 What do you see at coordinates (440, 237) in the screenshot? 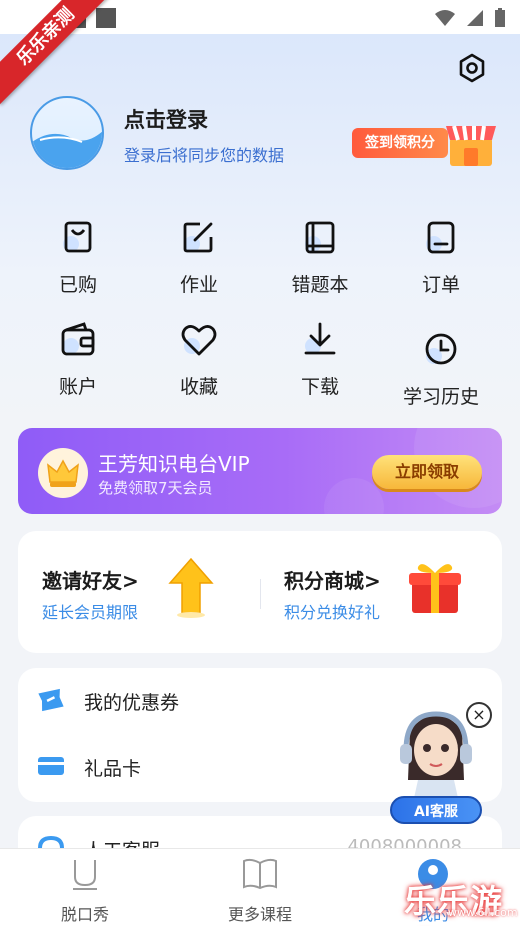
I see `order-icon` at bounding box center [440, 237].